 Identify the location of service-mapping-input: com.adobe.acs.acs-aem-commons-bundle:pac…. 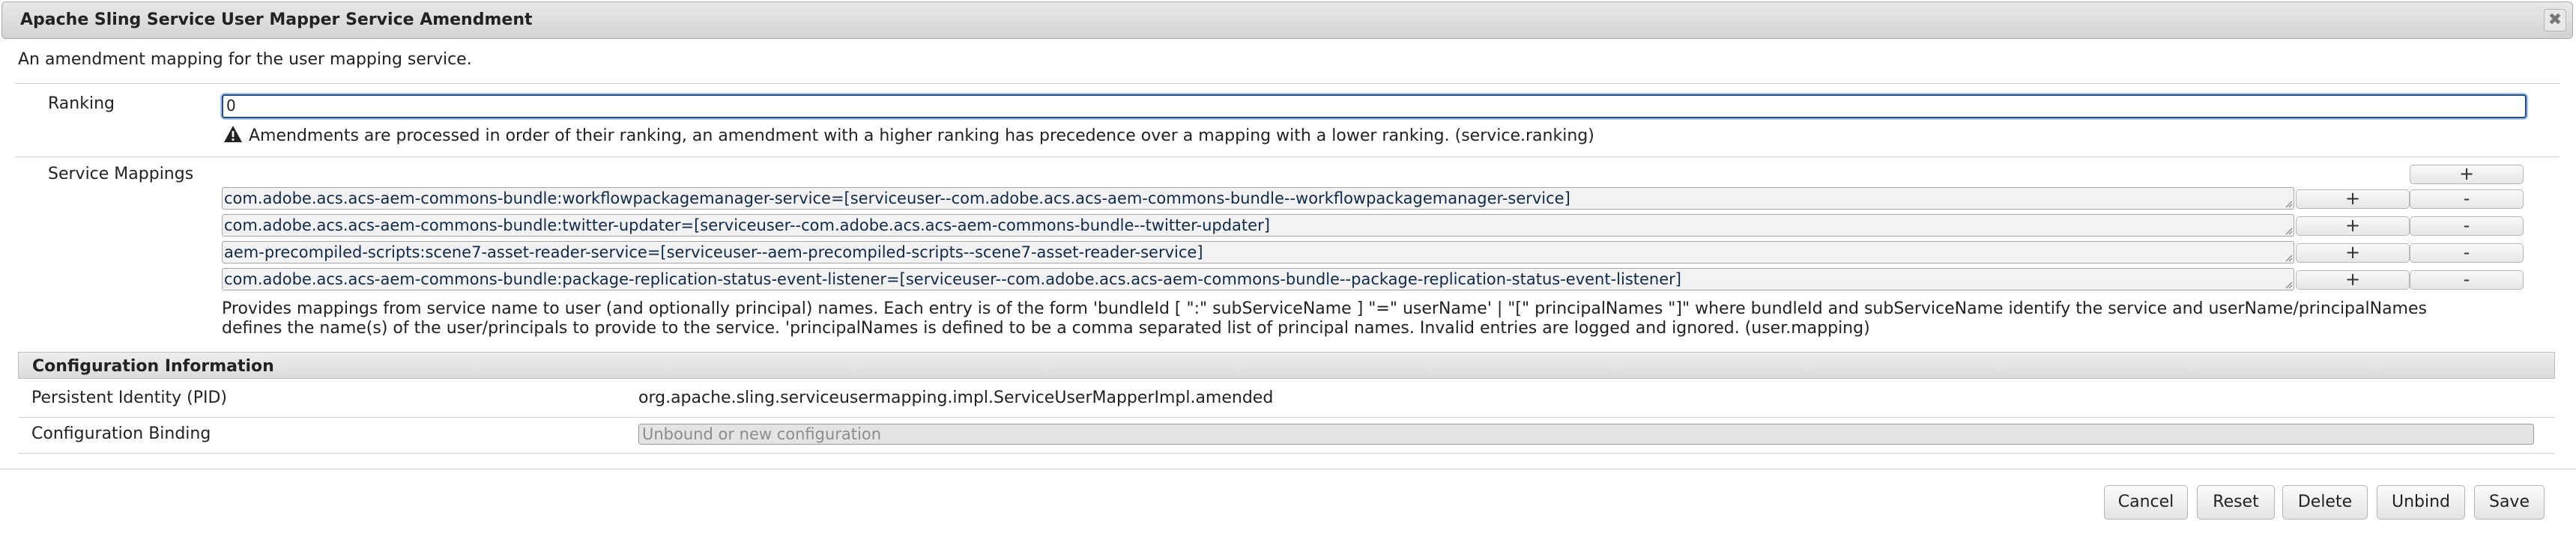
(1258, 279).